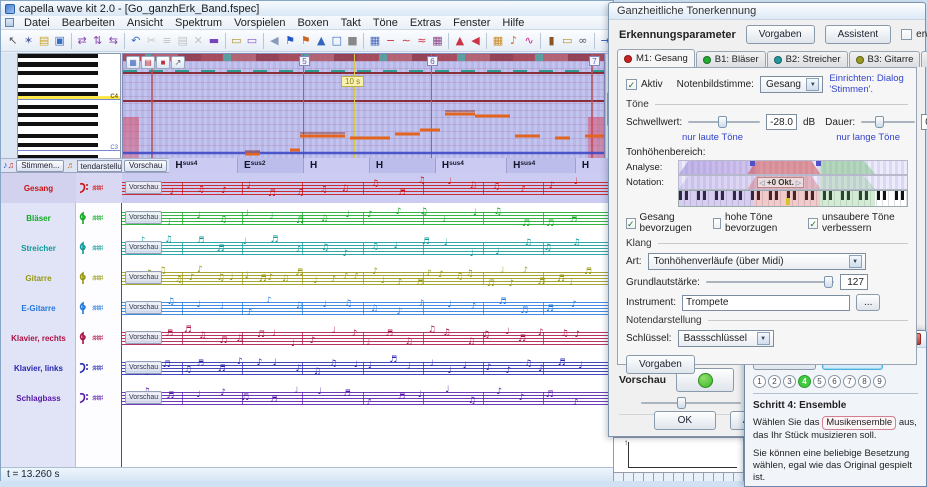 This screenshot has width=927, height=487. Describe the element at coordinates (402, 165) in the screenshot. I see `chord-4: H` at that location.